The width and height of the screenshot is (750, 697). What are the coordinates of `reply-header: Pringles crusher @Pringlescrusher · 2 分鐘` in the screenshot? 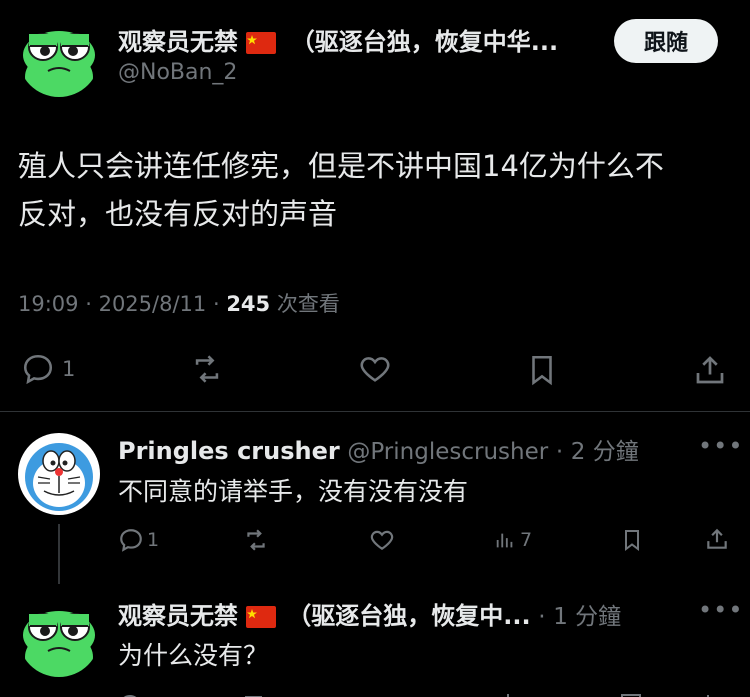 It's located at (378, 449).